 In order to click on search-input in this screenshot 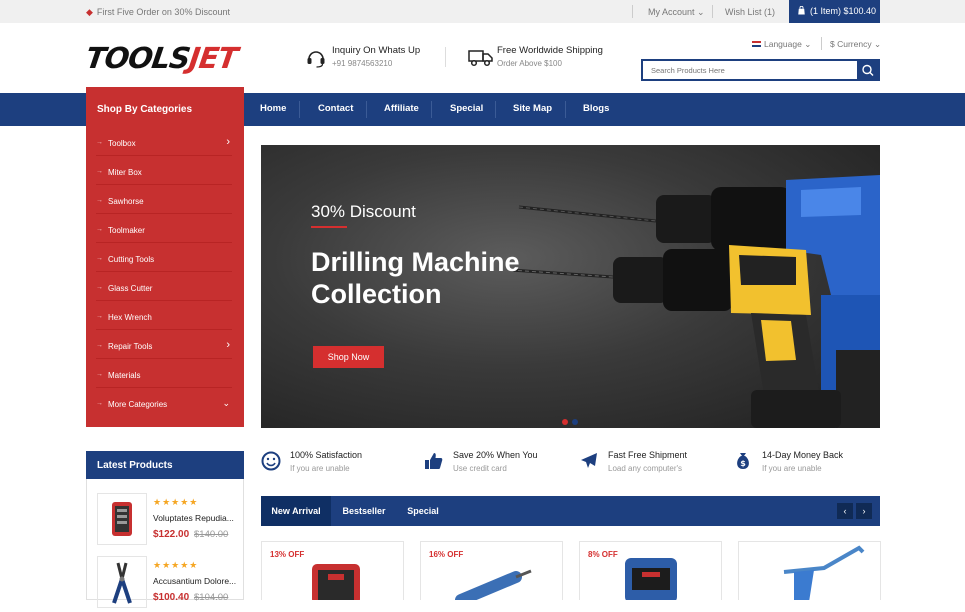, I will do `click(750, 70)`.